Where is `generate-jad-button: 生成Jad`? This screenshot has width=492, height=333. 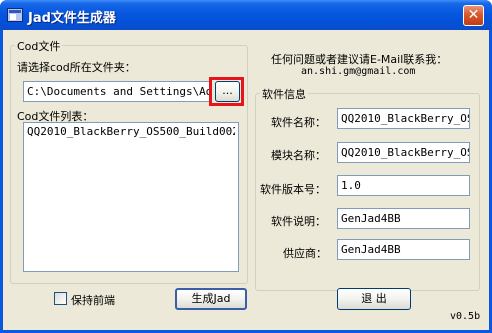
generate-jad-button: 生成Jad is located at coordinates (211, 299).